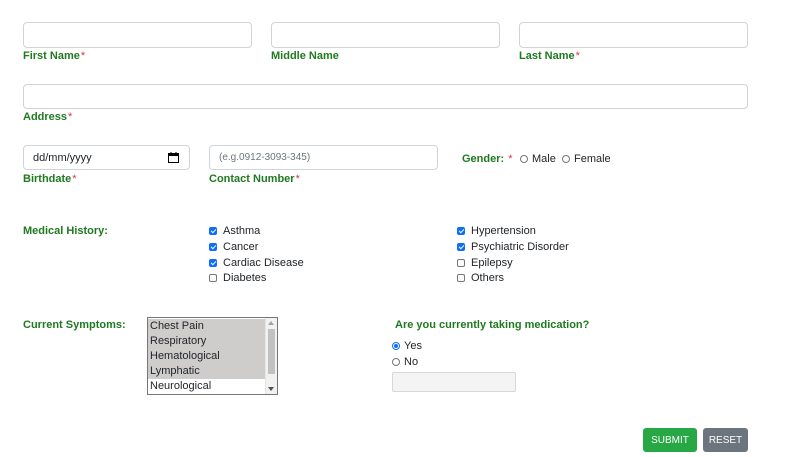 The image size is (809, 457). I want to click on cardiac-disease-checkbox, so click(213, 263).